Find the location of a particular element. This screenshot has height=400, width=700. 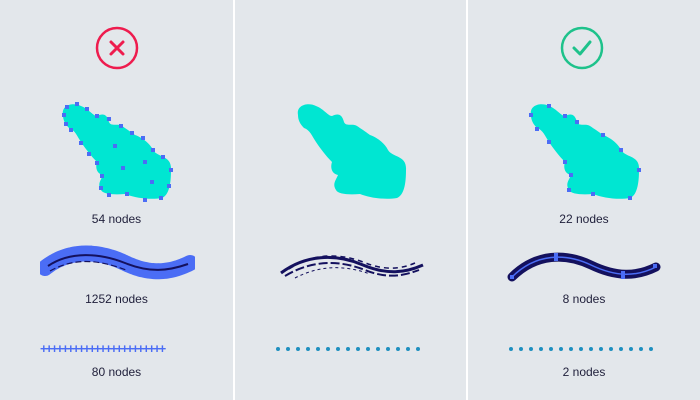

leaf-node-count: 22 nodes is located at coordinates (584, 219).